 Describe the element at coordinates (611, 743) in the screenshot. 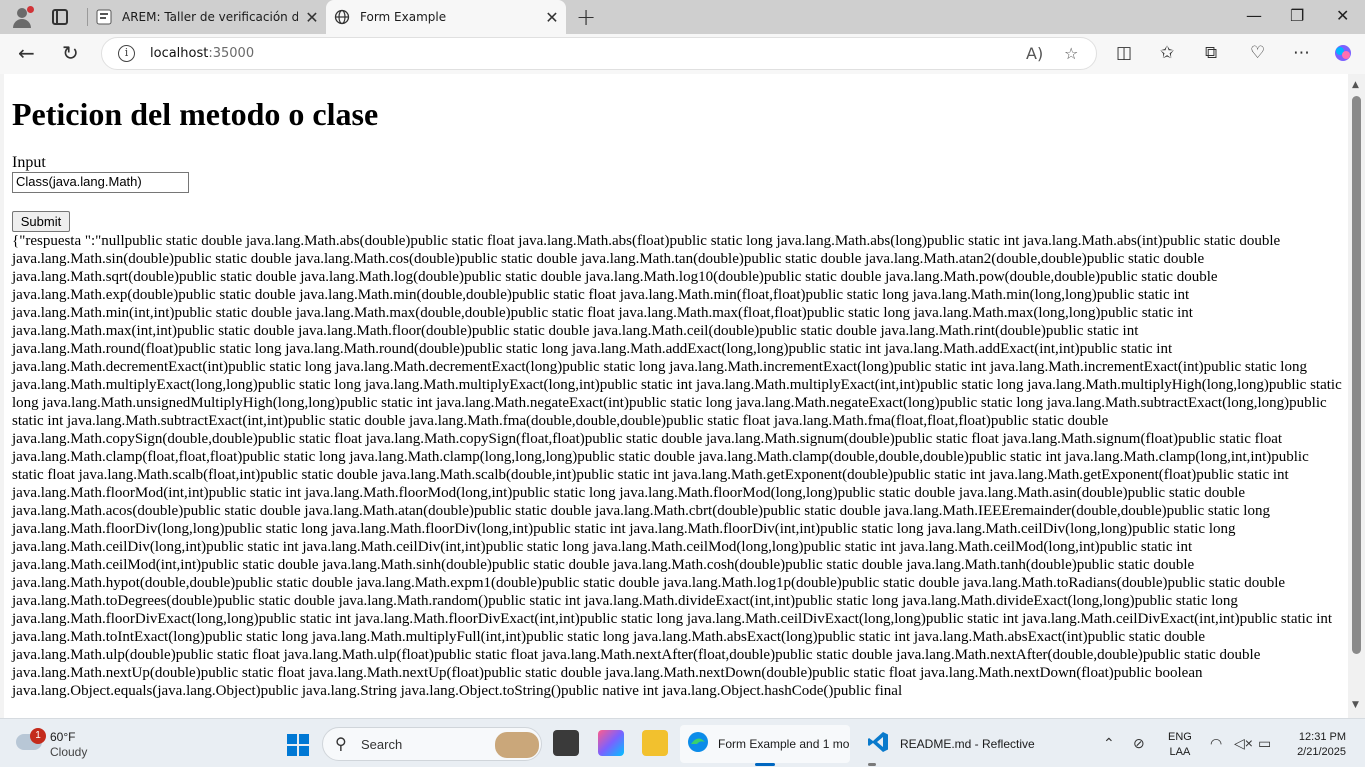

I see `m365-icon` at that location.